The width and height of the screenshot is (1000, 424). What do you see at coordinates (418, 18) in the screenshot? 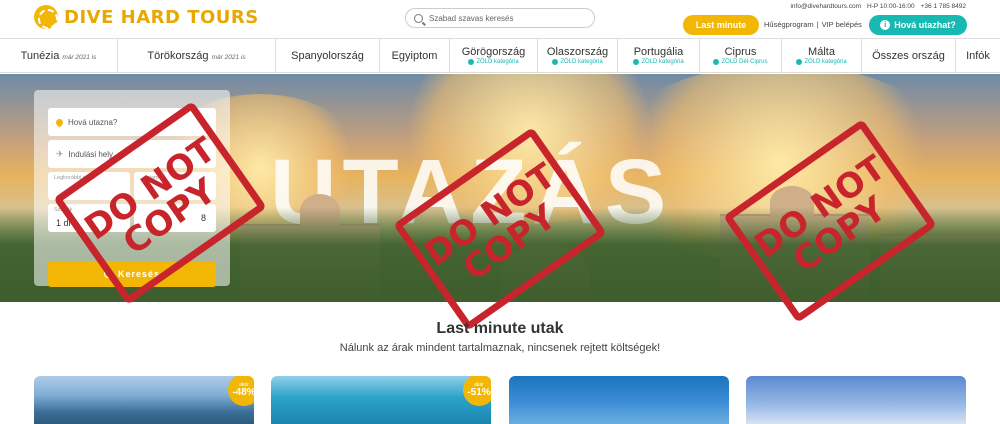
I see `search-icon` at bounding box center [418, 18].